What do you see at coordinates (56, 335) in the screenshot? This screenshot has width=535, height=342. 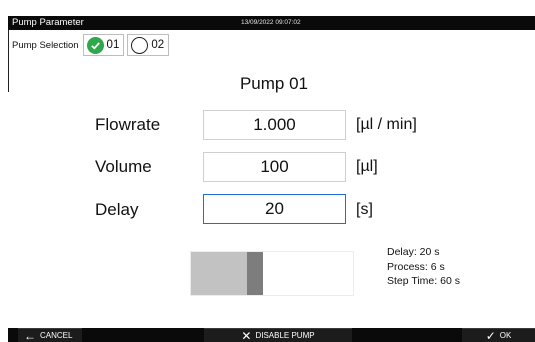 I see `cancel-label: CANCEL` at bounding box center [56, 335].